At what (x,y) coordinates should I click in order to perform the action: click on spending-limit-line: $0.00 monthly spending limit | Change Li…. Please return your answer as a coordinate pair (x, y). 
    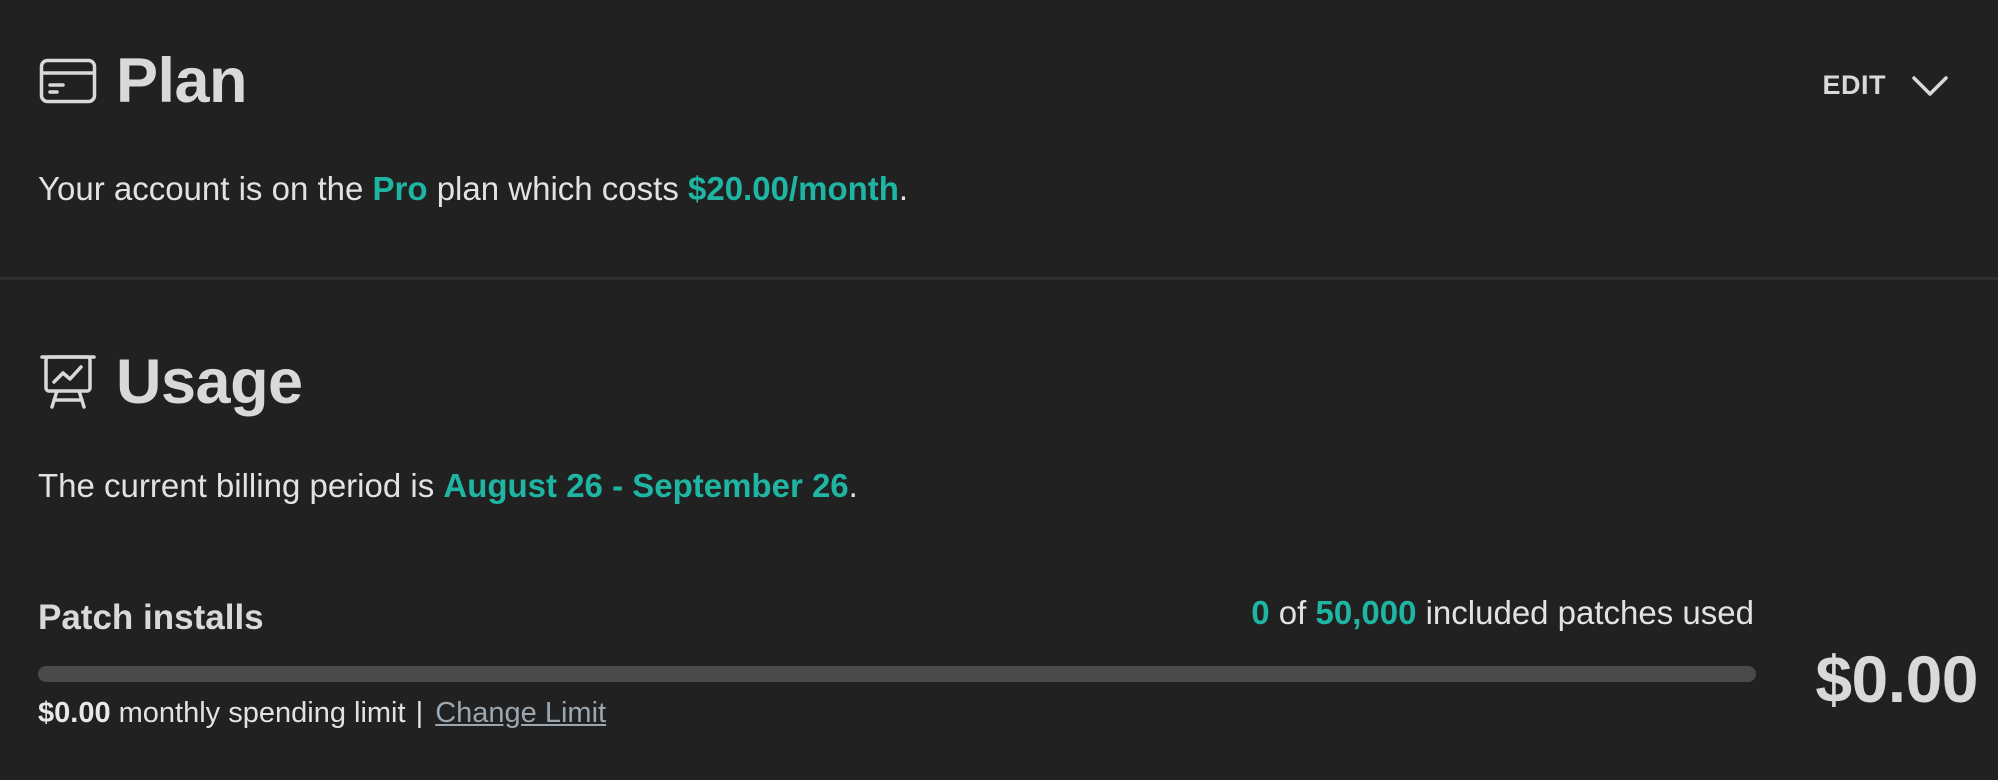
    Looking at the image, I should click on (322, 713).